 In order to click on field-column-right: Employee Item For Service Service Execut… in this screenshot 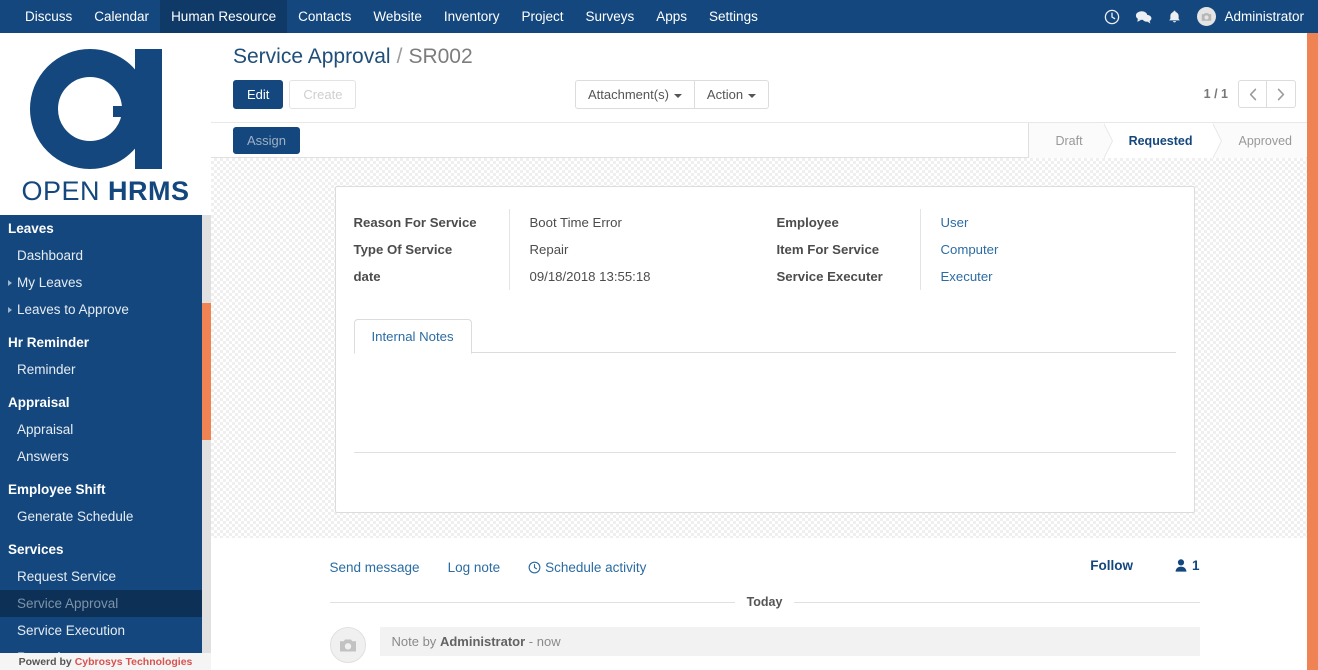, I will do `click(970, 249)`.